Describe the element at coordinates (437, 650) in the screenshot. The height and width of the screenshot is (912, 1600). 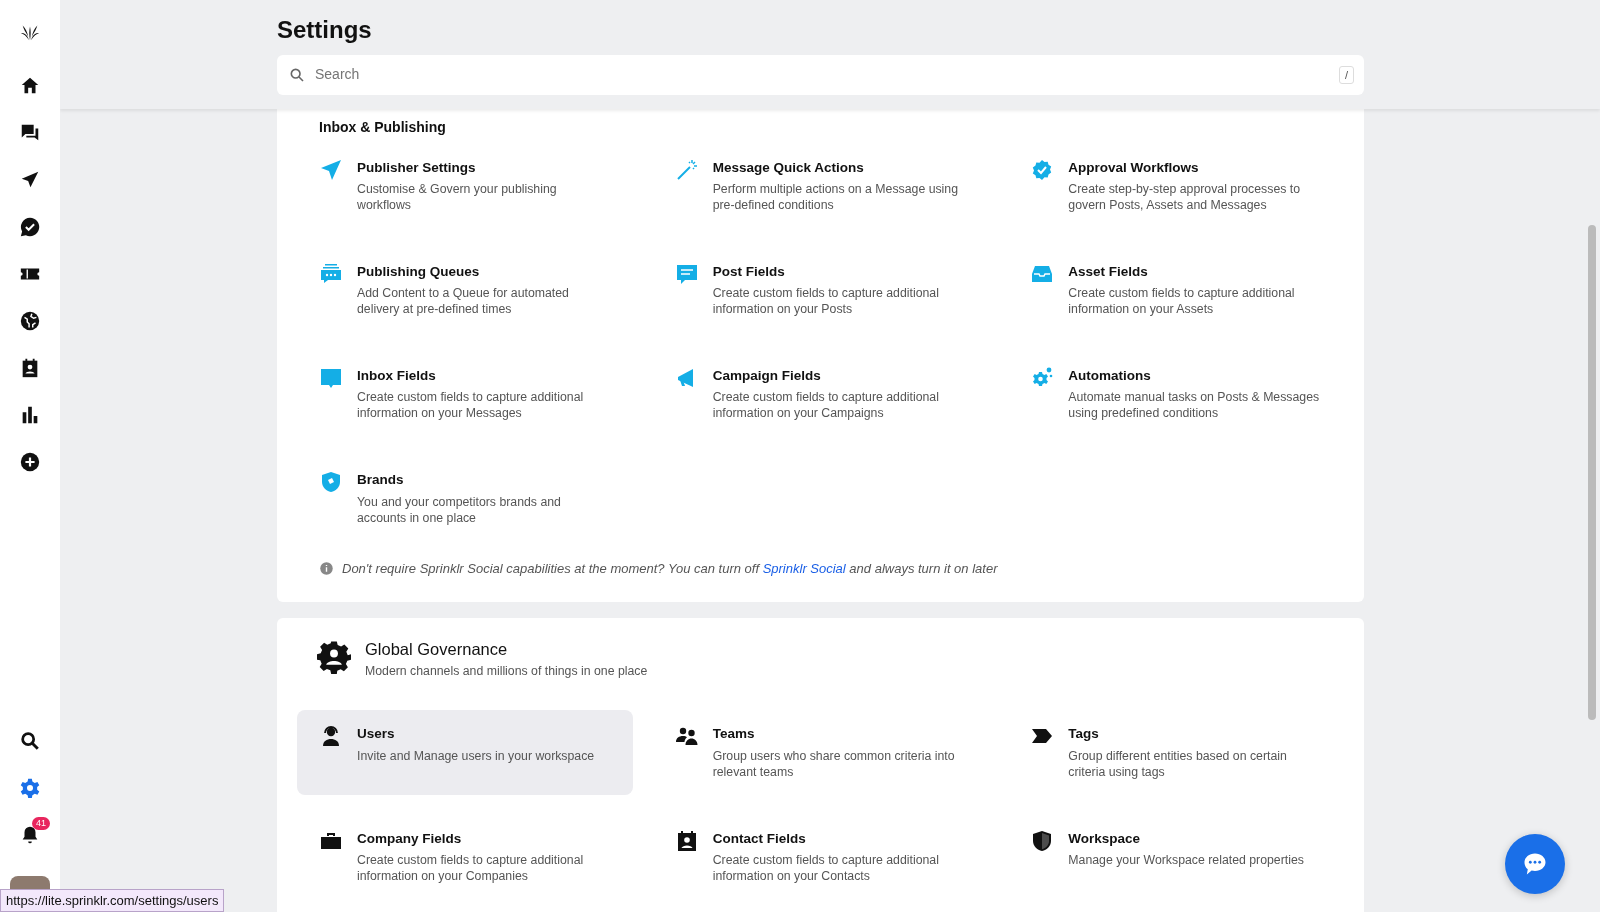
I see `section-title: Global Governance` at that location.